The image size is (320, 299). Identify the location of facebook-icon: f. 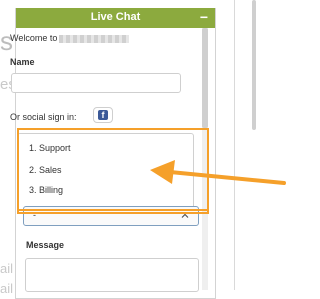
(103, 115).